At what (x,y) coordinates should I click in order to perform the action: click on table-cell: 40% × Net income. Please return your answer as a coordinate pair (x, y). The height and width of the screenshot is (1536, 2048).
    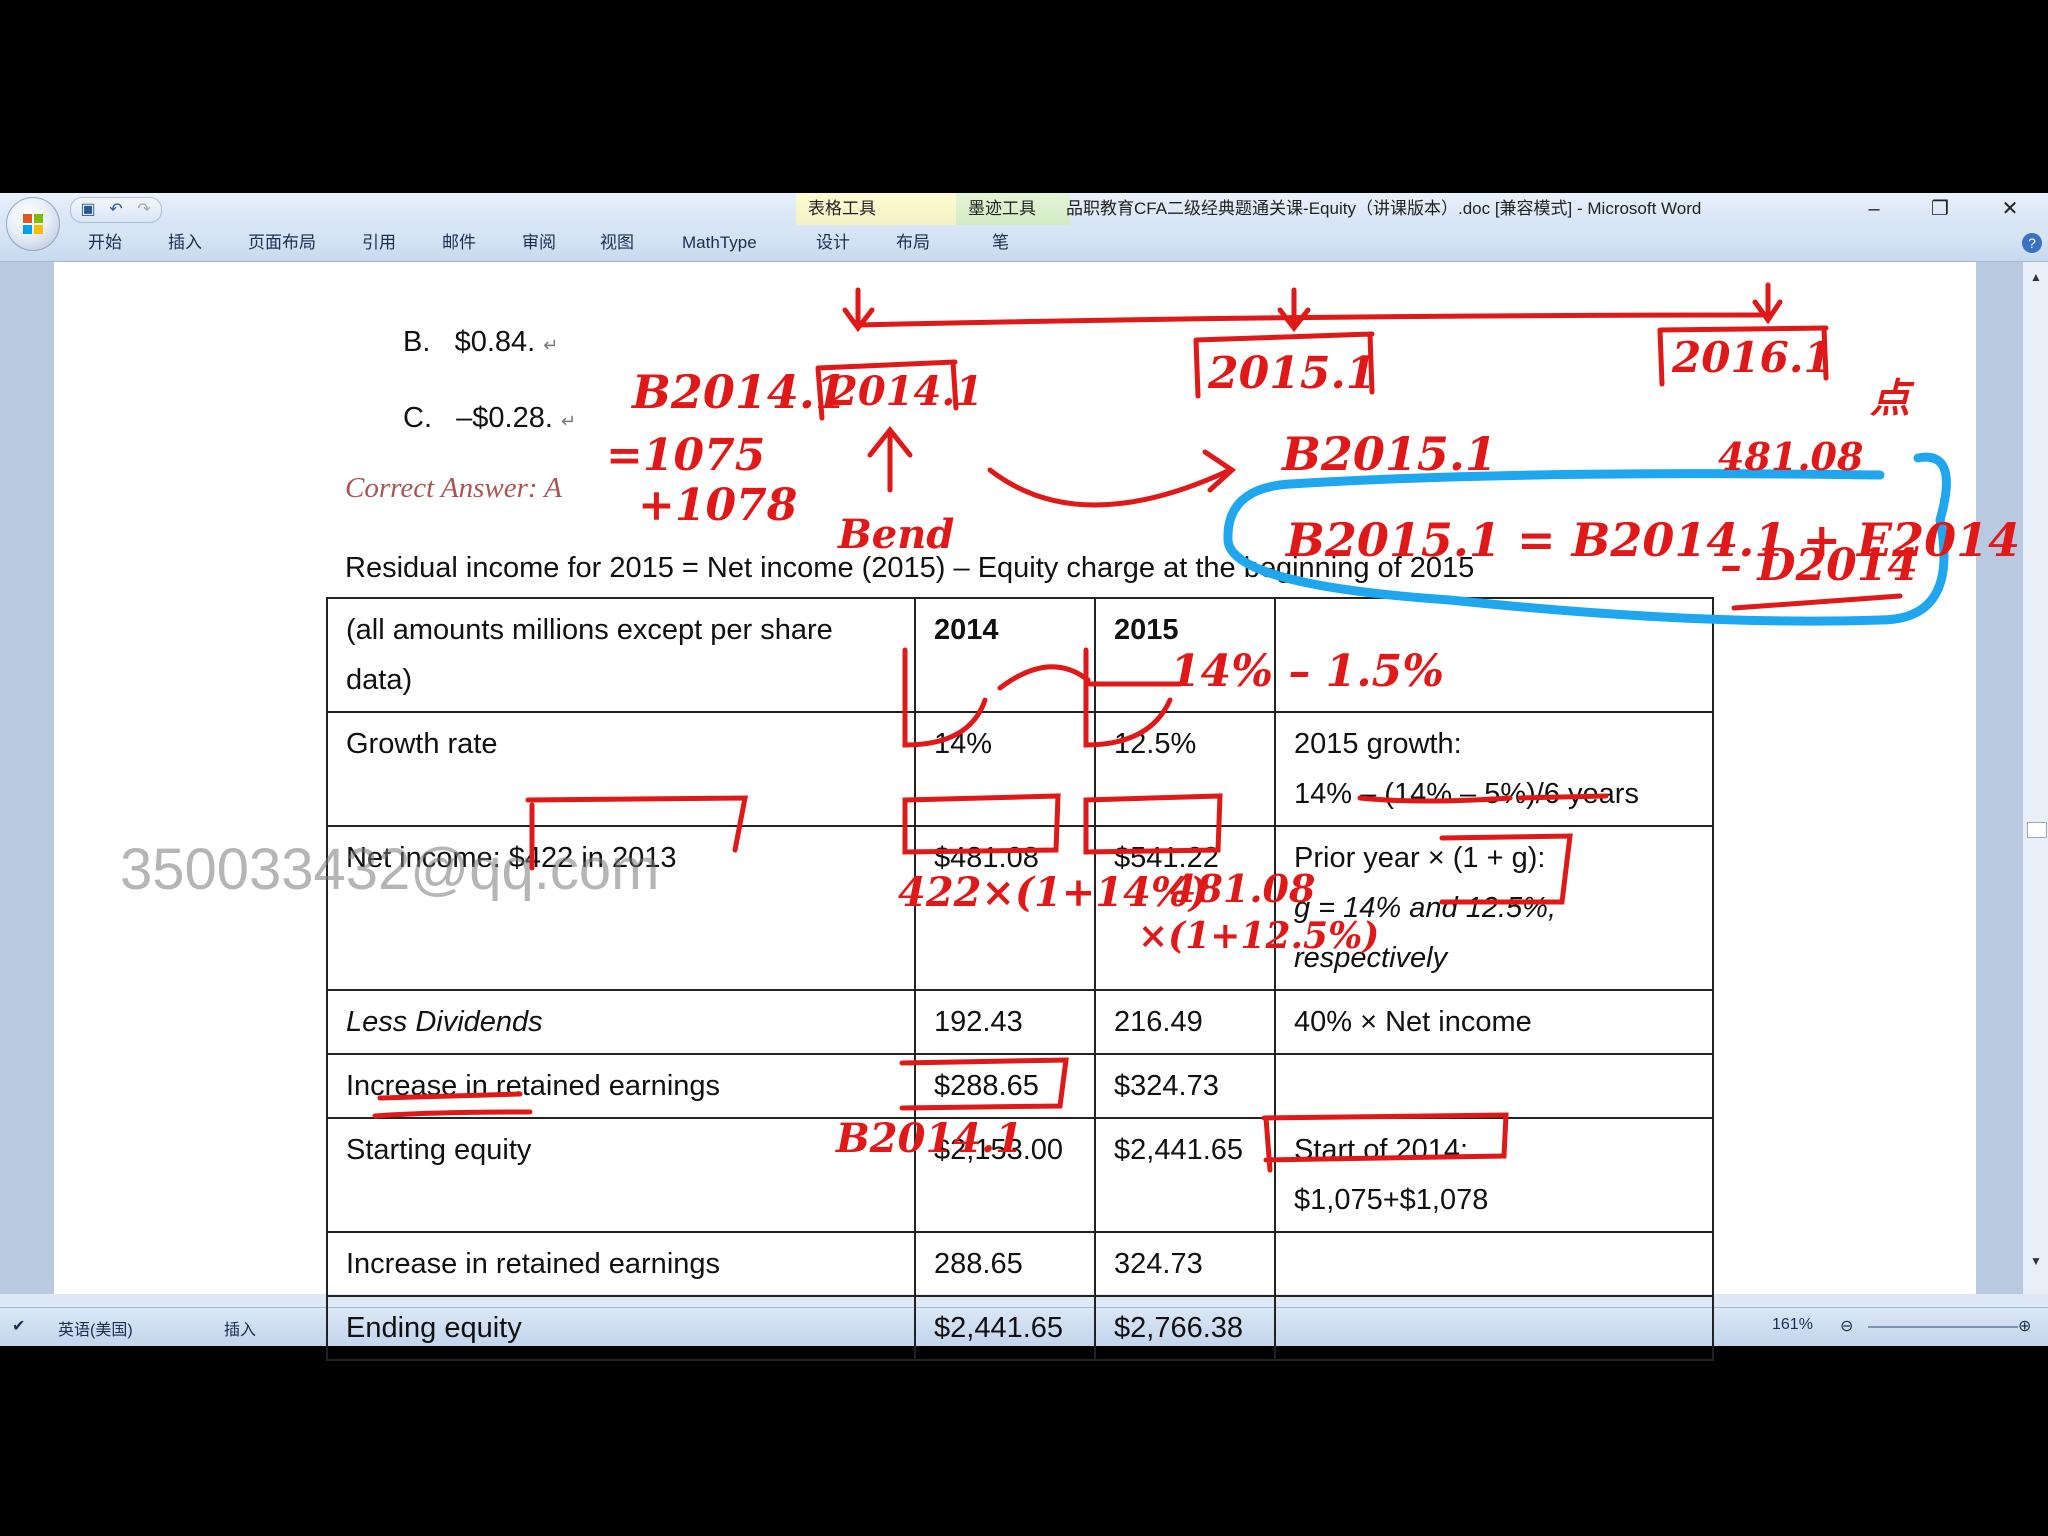
    Looking at the image, I should click on (1494, 1022).